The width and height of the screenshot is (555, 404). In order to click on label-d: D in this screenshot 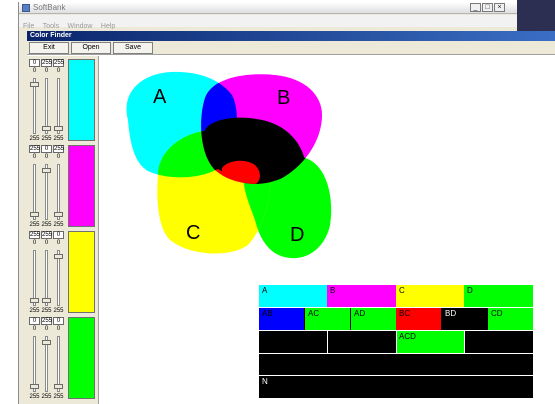, I will do `click(297, 235)`.